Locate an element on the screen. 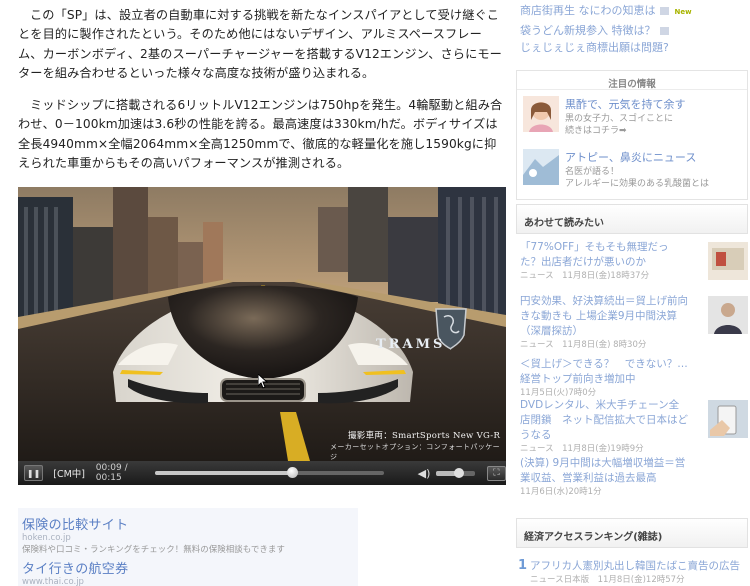 The image size is (750, 586). related-title: (決算) 9月中間は大幅増収増益＝営業収益、営業利益は過去最高 is located at coordinates (604, 471).